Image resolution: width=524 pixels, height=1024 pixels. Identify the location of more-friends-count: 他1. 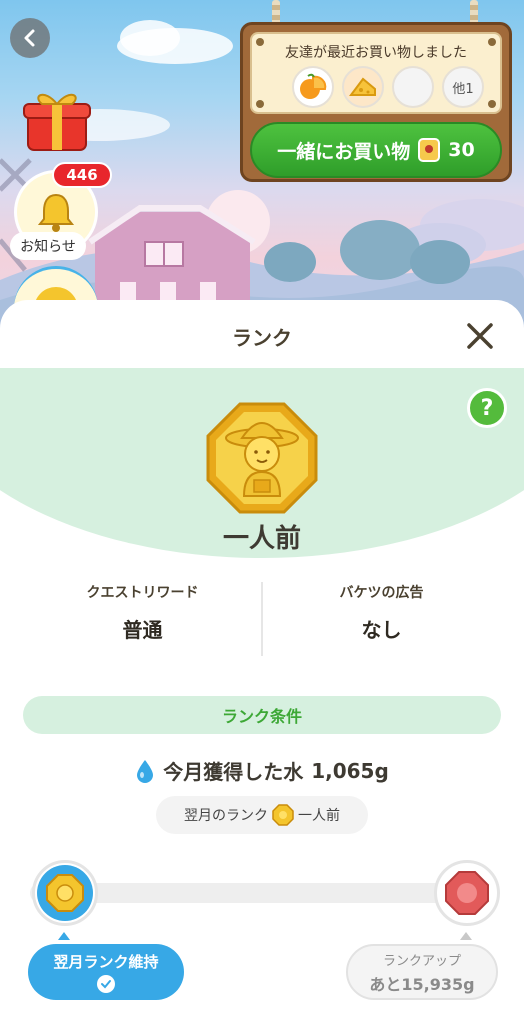
(463, 87).